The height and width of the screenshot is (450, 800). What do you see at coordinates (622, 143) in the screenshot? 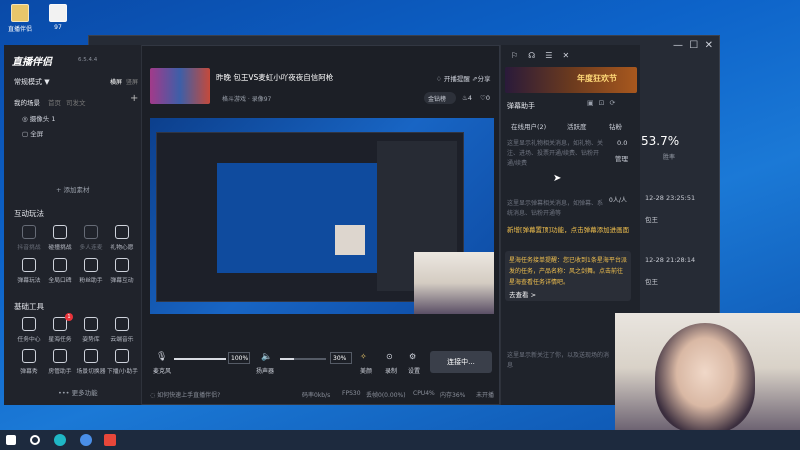
I see `count-value: 0.0` at bounding box center [622, 143].